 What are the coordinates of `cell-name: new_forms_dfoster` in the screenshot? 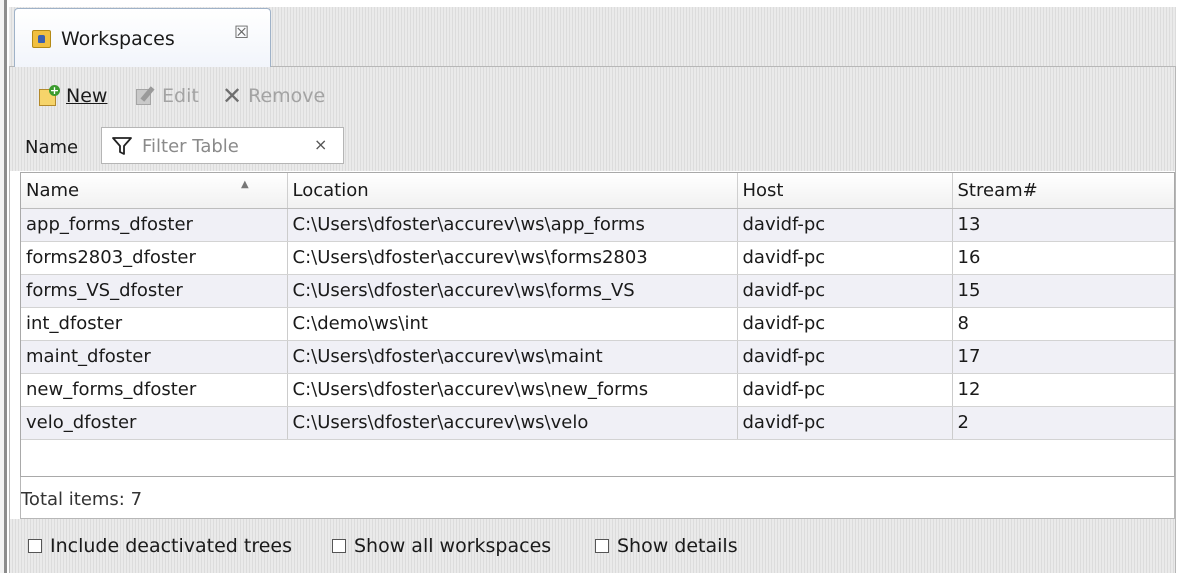 It's located at (154, 390).